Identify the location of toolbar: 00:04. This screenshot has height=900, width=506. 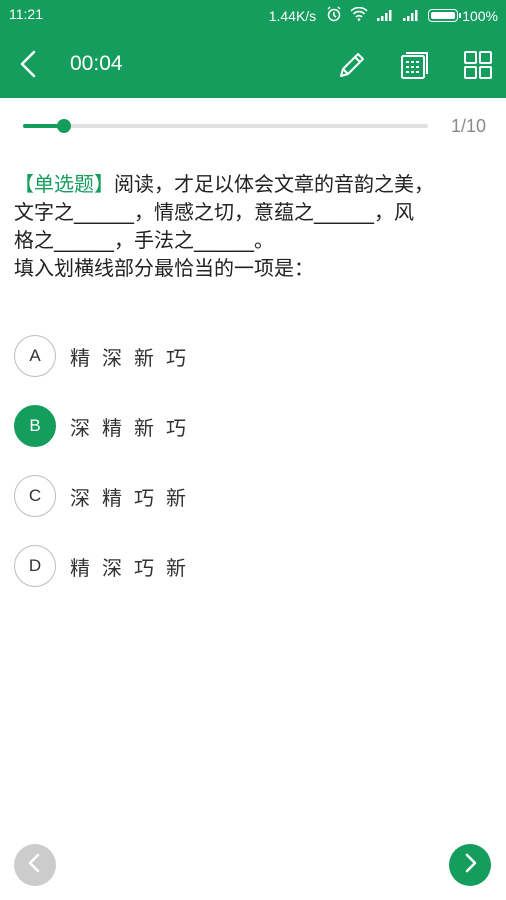
(253, 64).